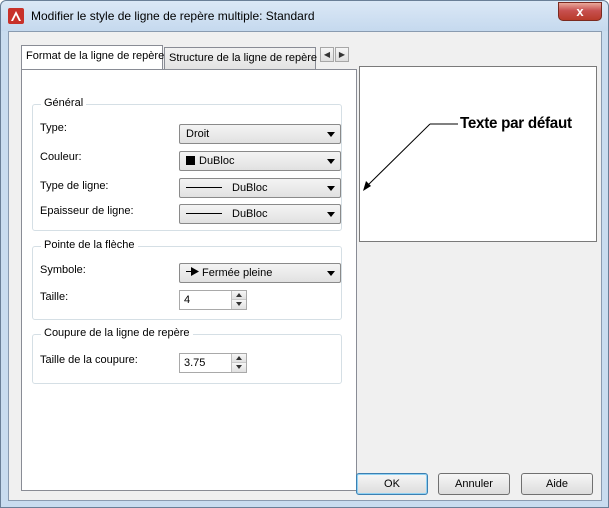  I want to click on break-size-increment-button, so click(239, 358).